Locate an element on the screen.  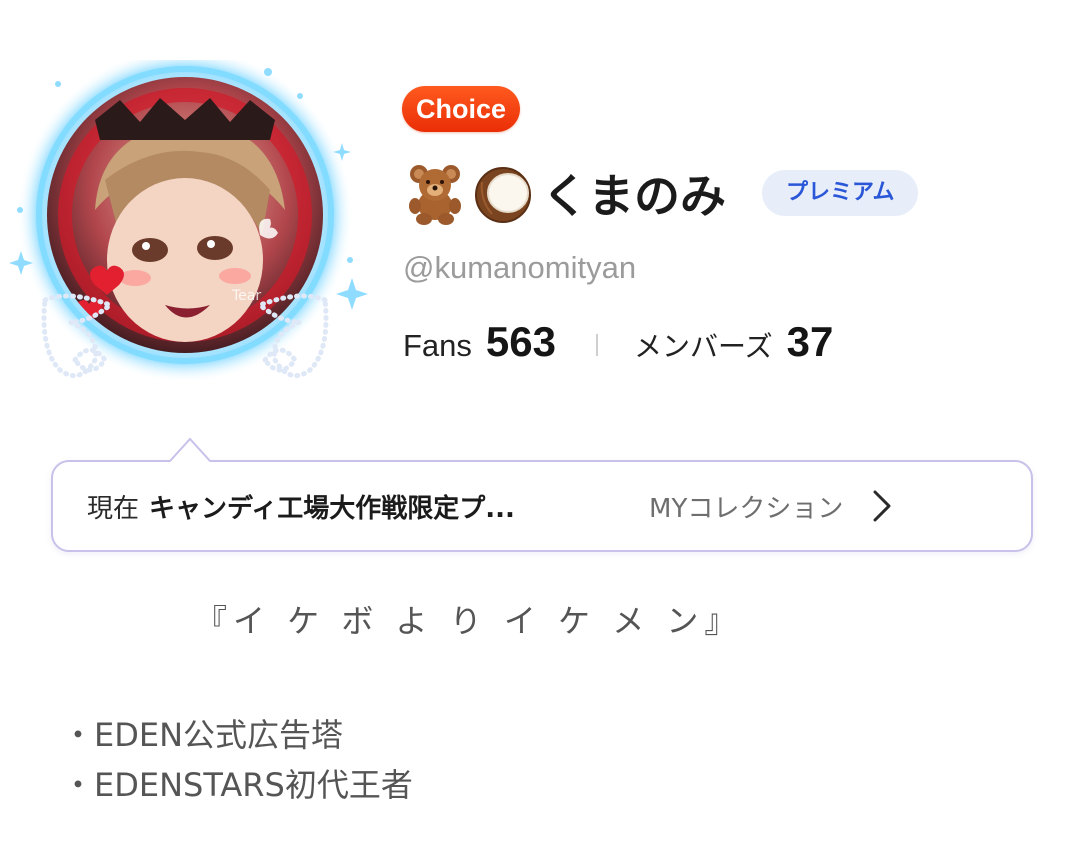
avatar-image: Tear is located at coordinates (188, 221).